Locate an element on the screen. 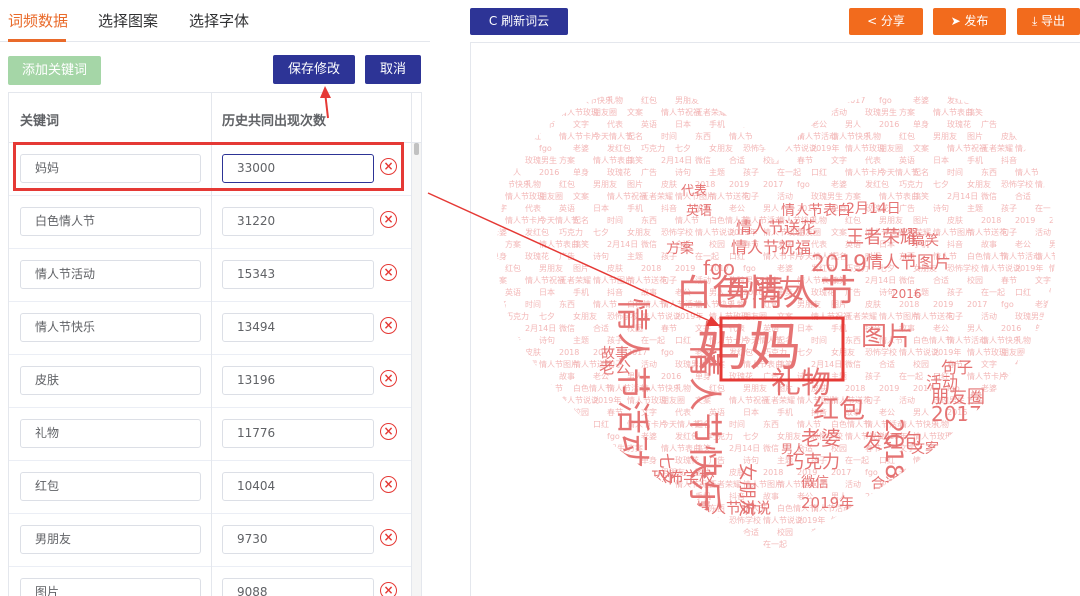  count-input: 13196 is located at coordinates (298, 380).